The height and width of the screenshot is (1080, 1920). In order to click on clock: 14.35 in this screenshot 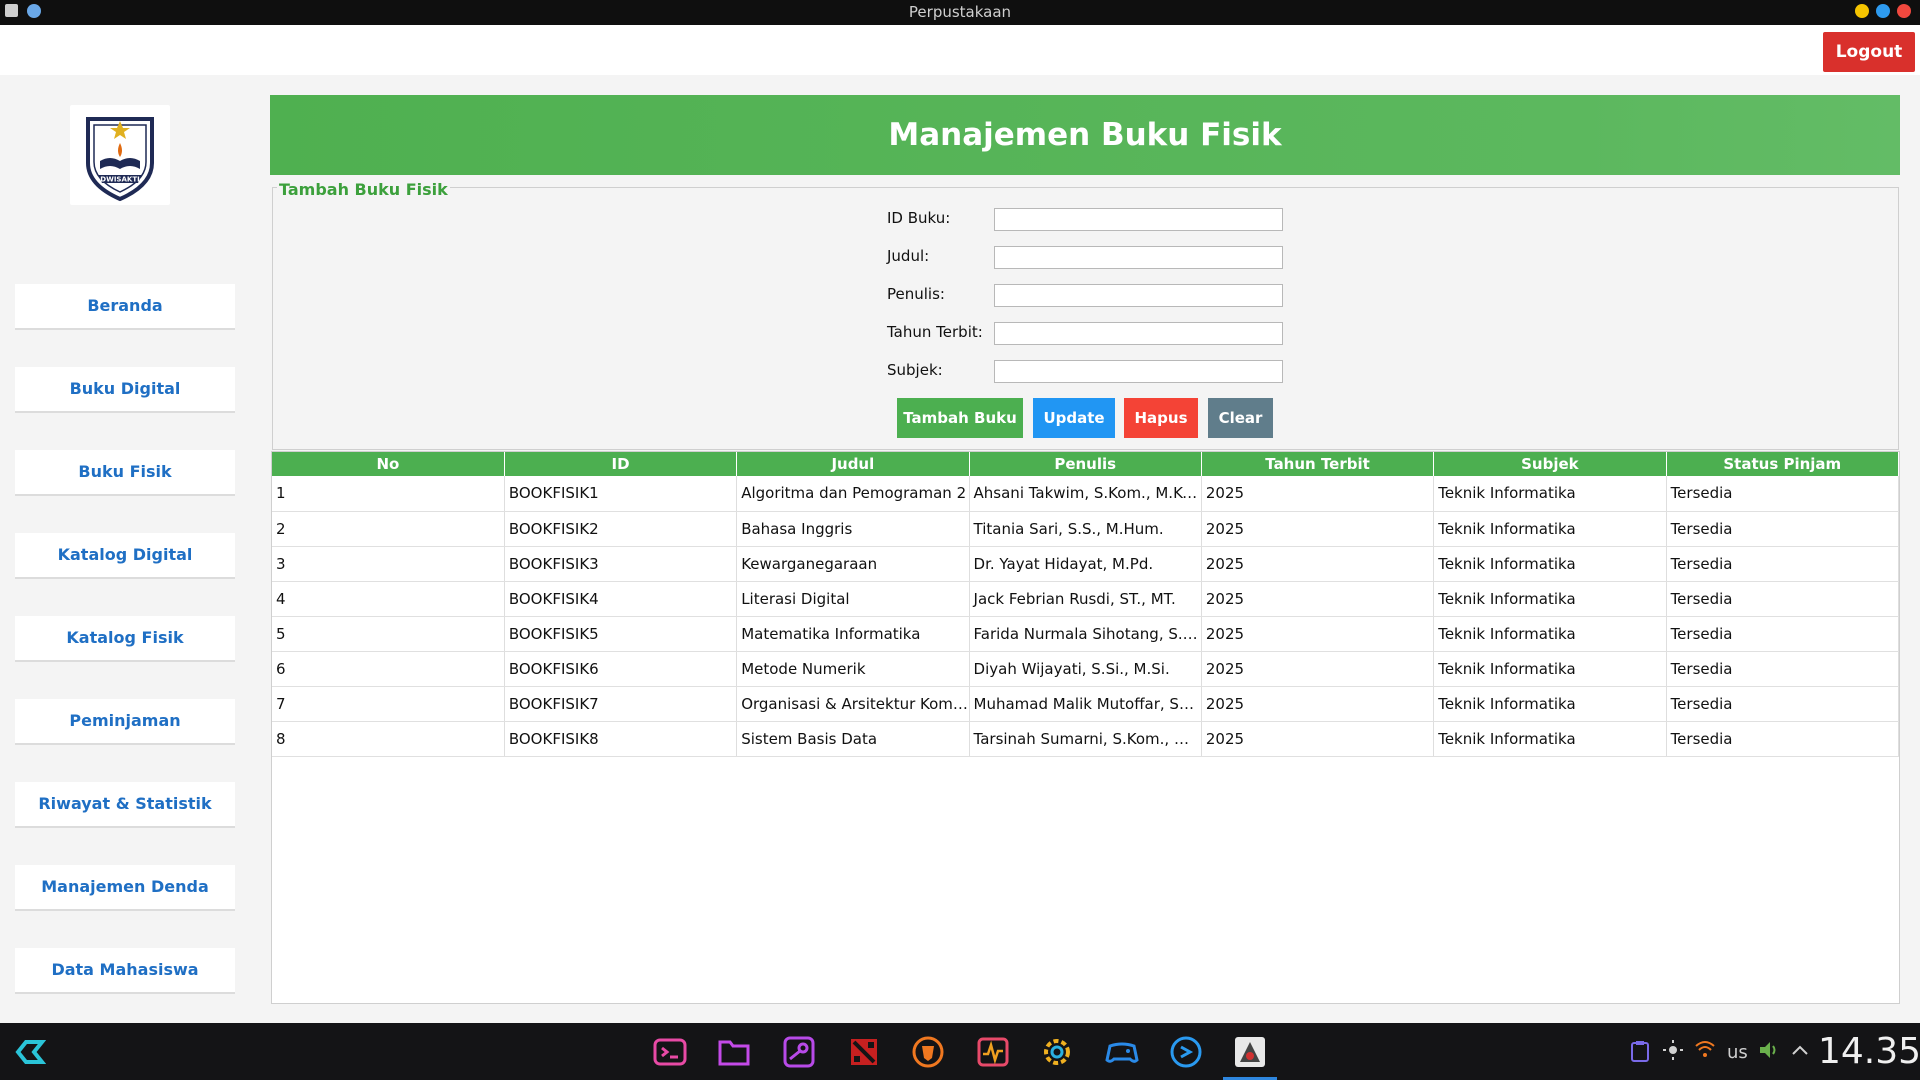, I will do `click(1869, 1051)`.